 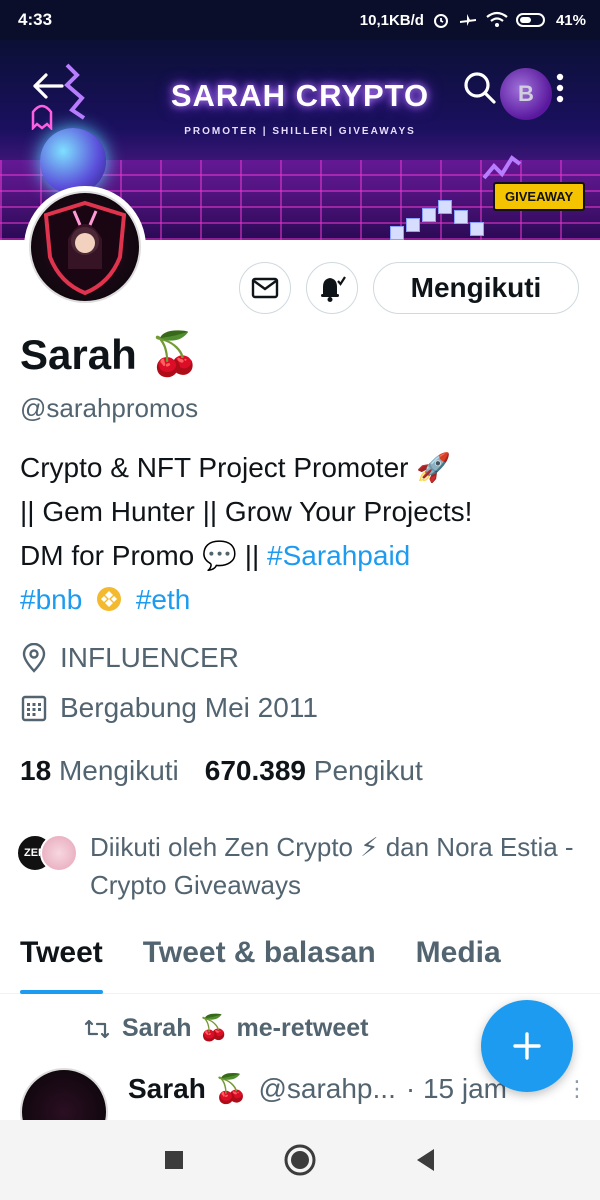 What do you see at coordinates (51, 599) in the screenshot?
I see `hashtag-link: #bnb` at bounding box center [51, 599].